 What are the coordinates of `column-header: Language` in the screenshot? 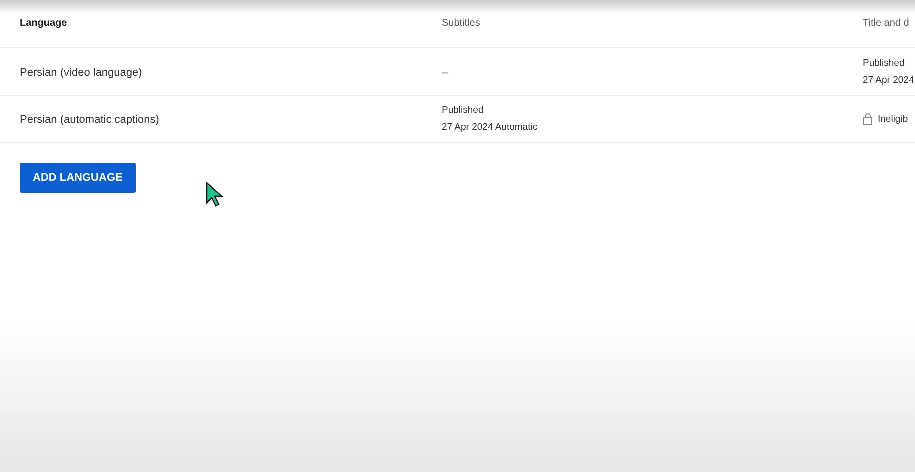 It's located at (44, 23).